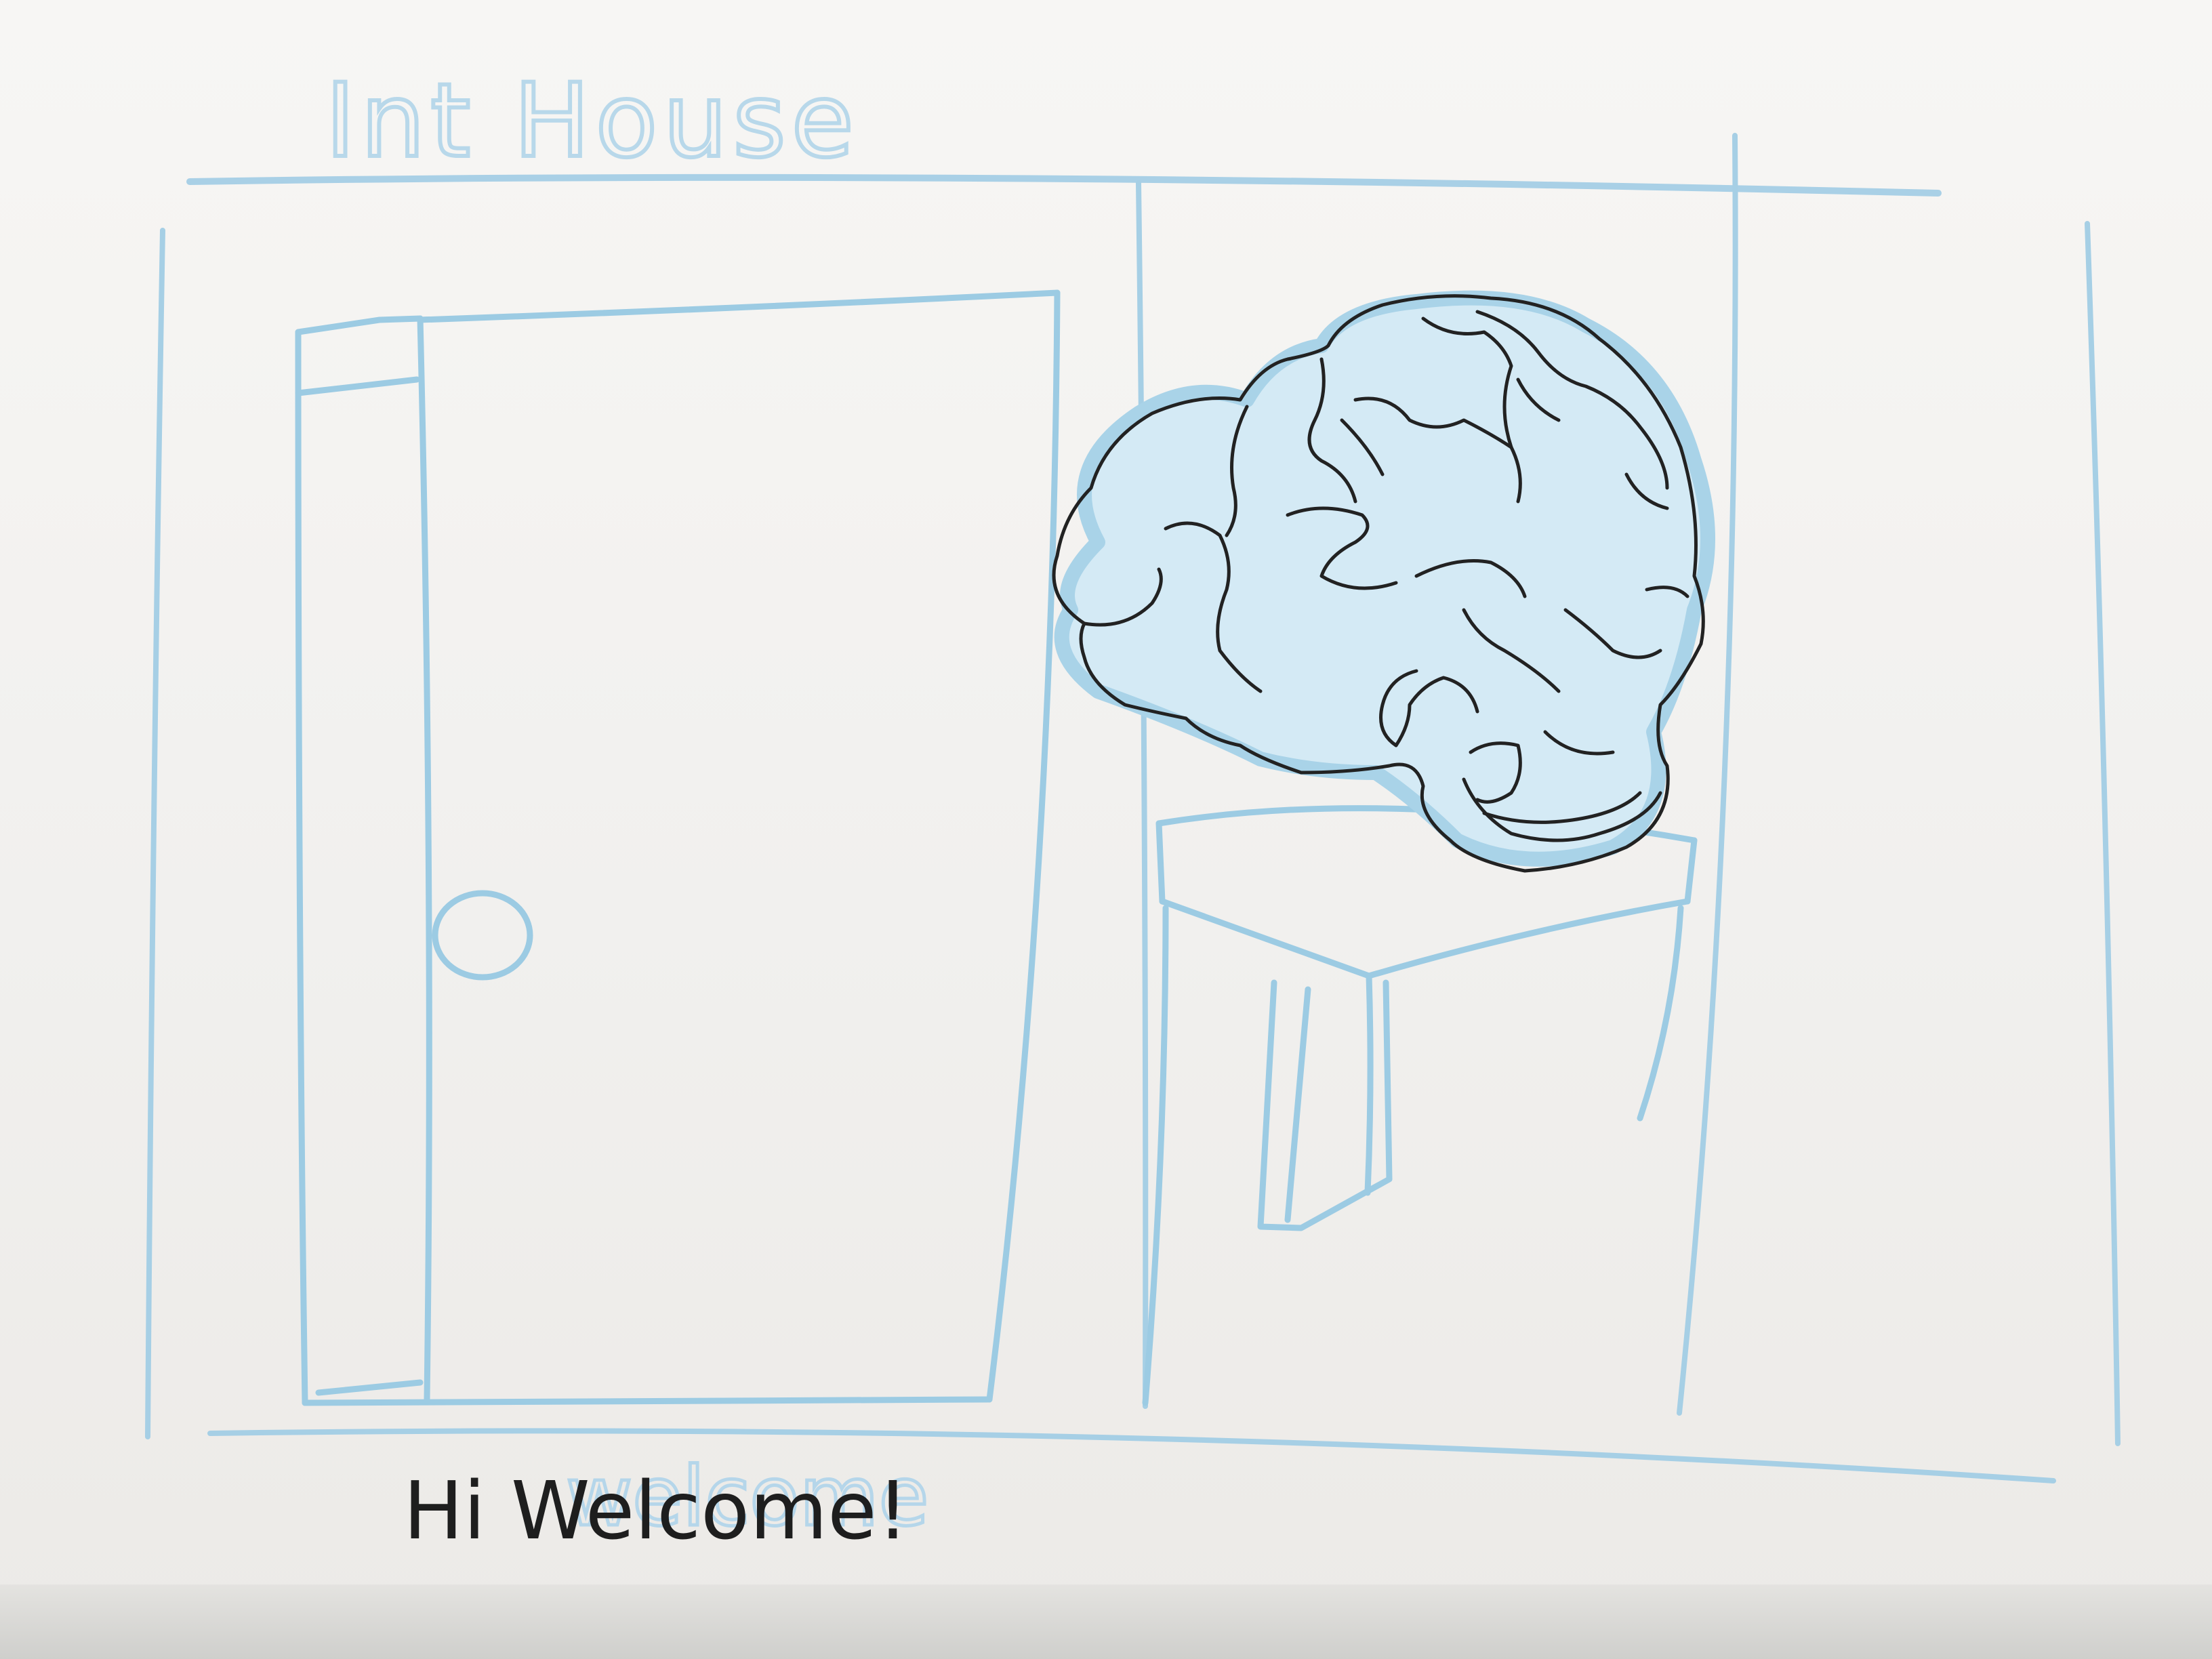 This screenshot has width=2212, height=1659. I want to click on door-knob, so click(483, 935).